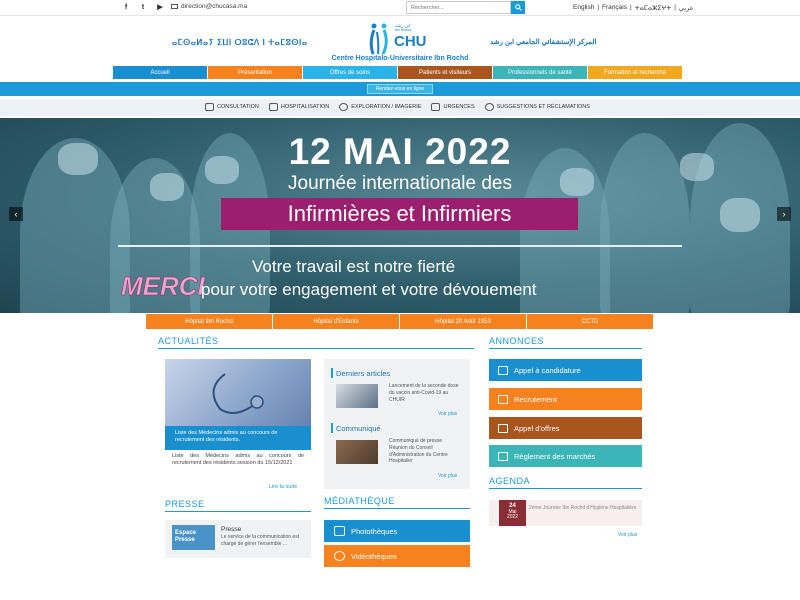 The image size is (800, 600). What do you see at coordinates (445, 72) in the screenshot?
I see `nav-patients-visiteurs: Patients et visiteurs` at bounding box center [445, 72].